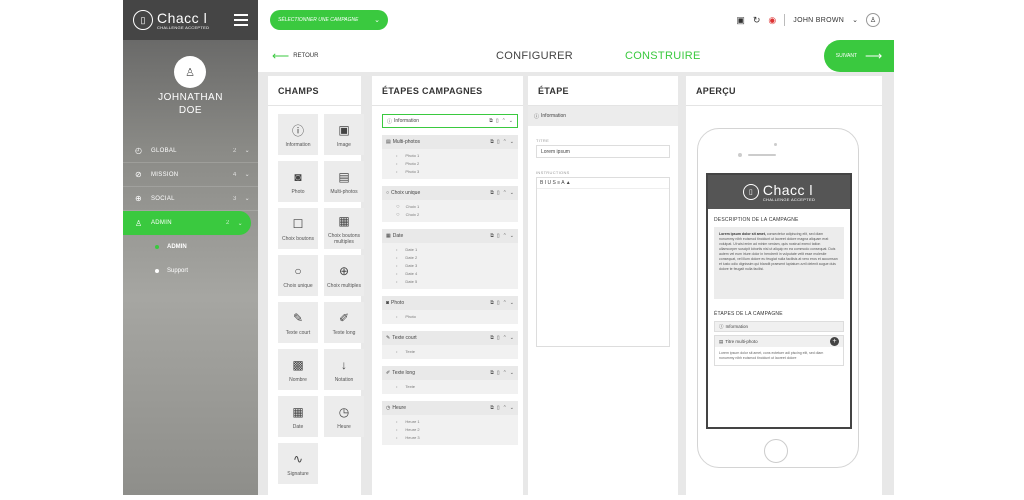 This screenshot has height=500, width=1024. I want to click on field-tile: ▣ Image, so click(344, 134).